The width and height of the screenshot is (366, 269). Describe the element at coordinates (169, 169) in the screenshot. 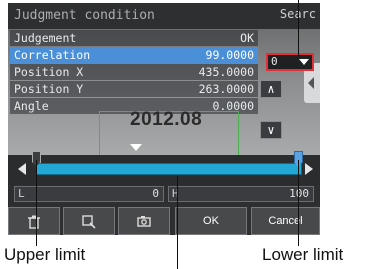

I see `range-slider-track` at that location.